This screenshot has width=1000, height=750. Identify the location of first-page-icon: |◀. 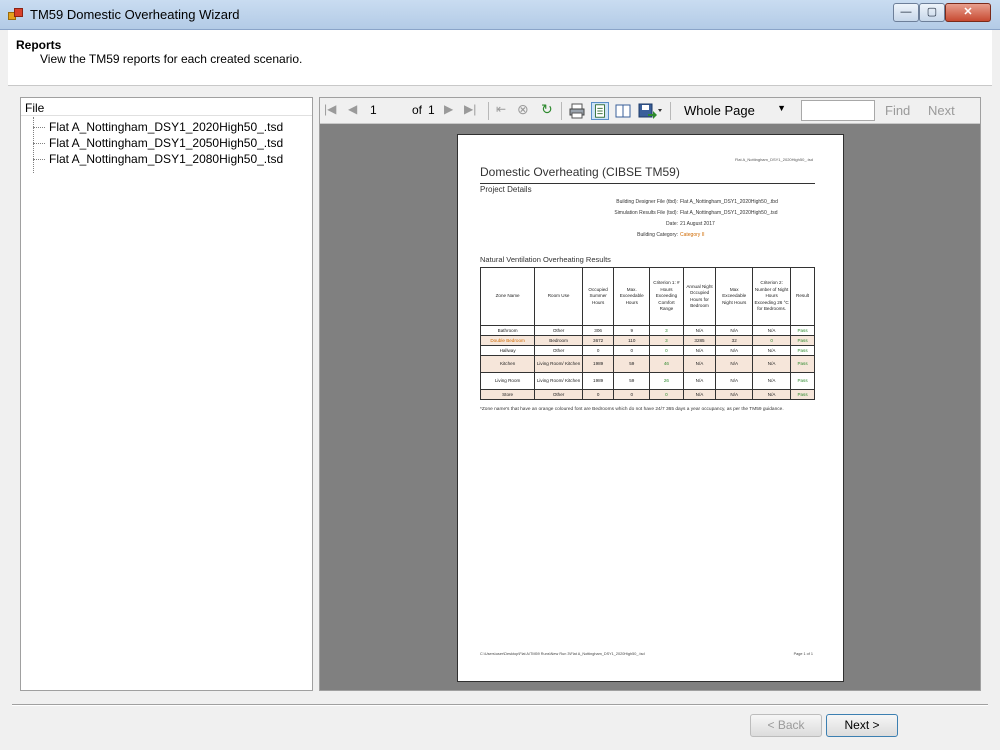
(330, 109).